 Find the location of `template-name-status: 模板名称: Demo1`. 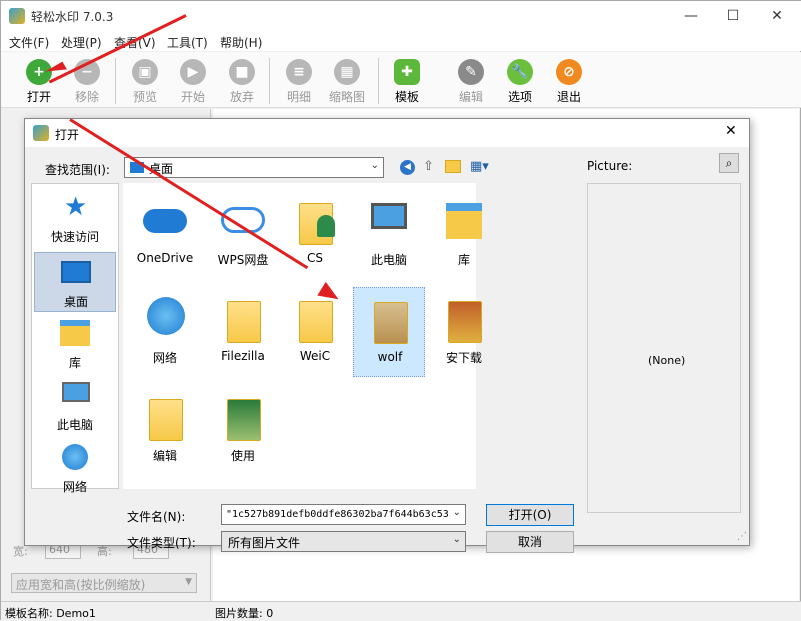

template-name-status: 模板名称: Demo1 is located at coordinates (50, 613).